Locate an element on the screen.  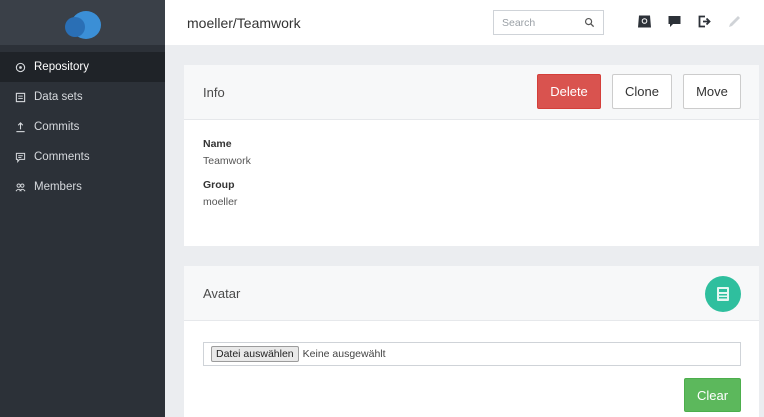
logo-area is located at coordinates (82, 22).